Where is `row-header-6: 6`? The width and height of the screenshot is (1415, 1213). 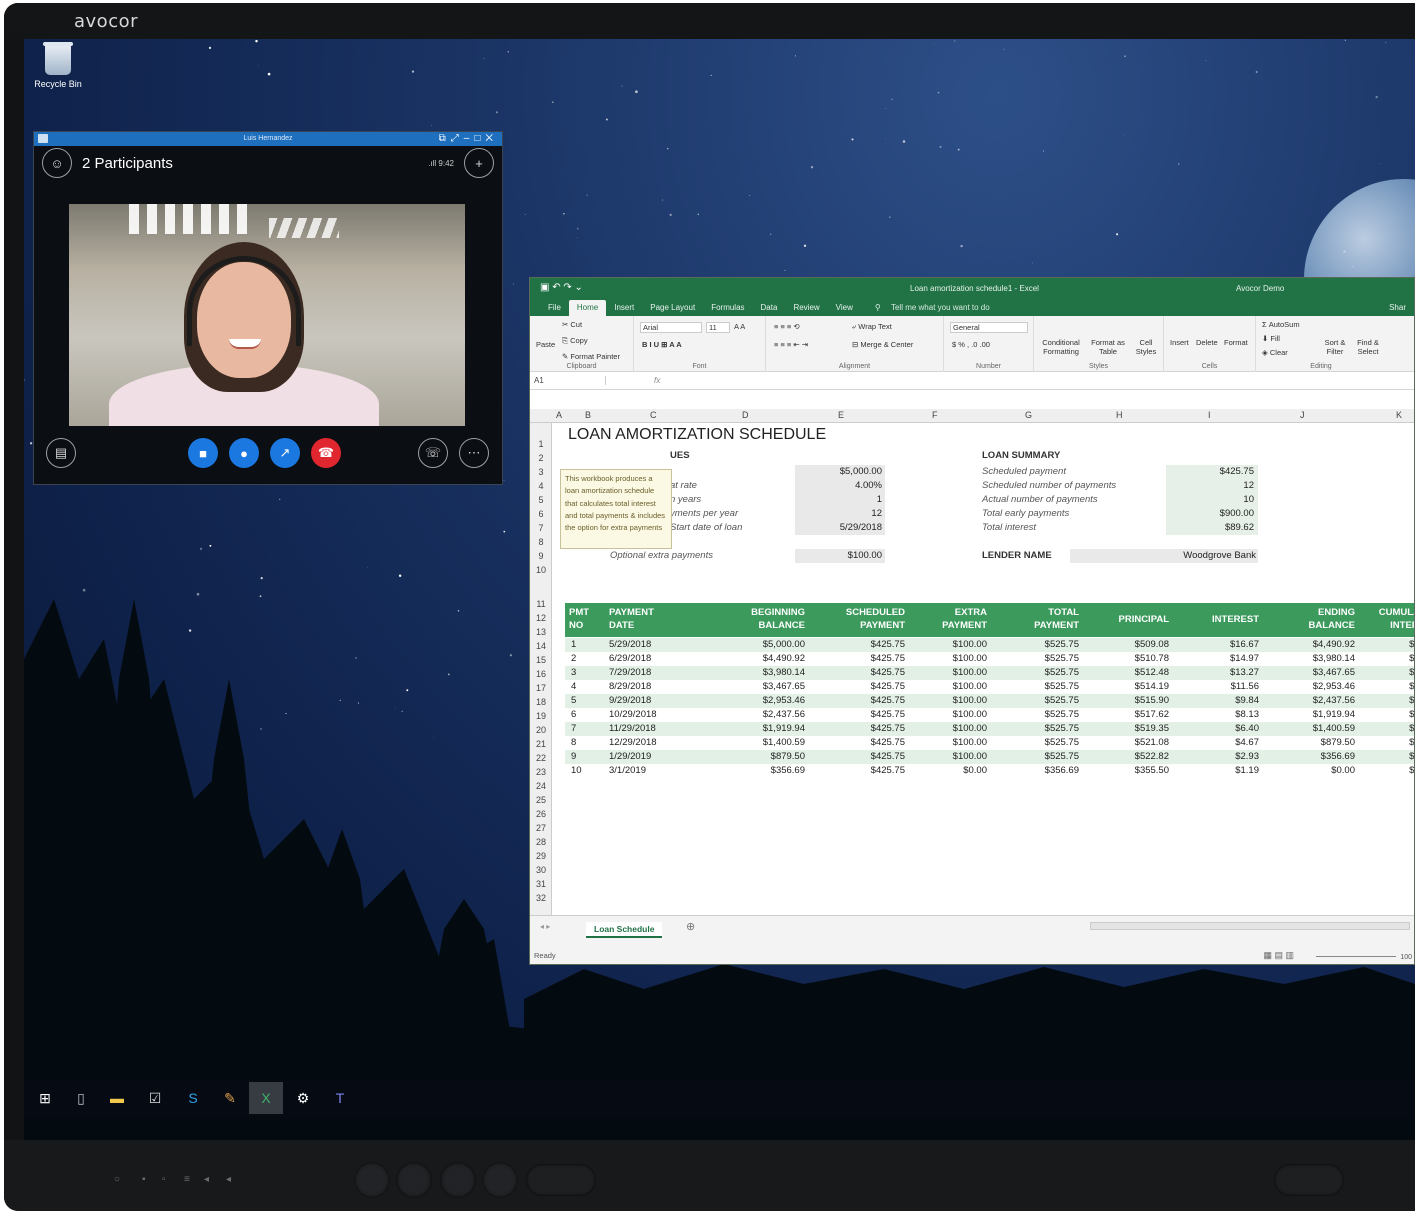 row-header-6: 6 is located at coordinates (541, 514).